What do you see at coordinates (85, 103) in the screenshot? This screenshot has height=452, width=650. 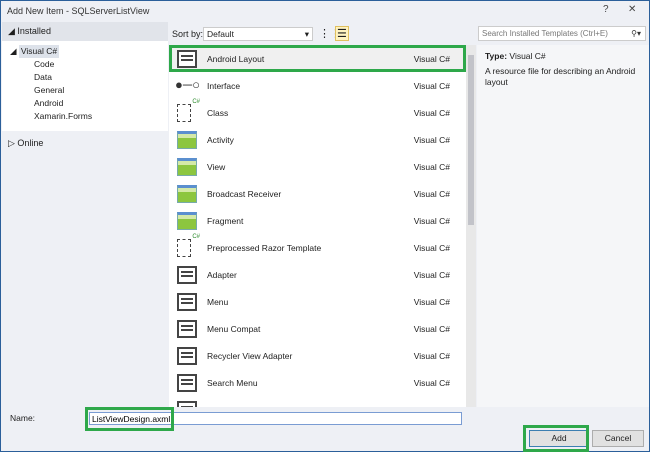 I see `tree-android: Android` at bounding box center [85, 103].